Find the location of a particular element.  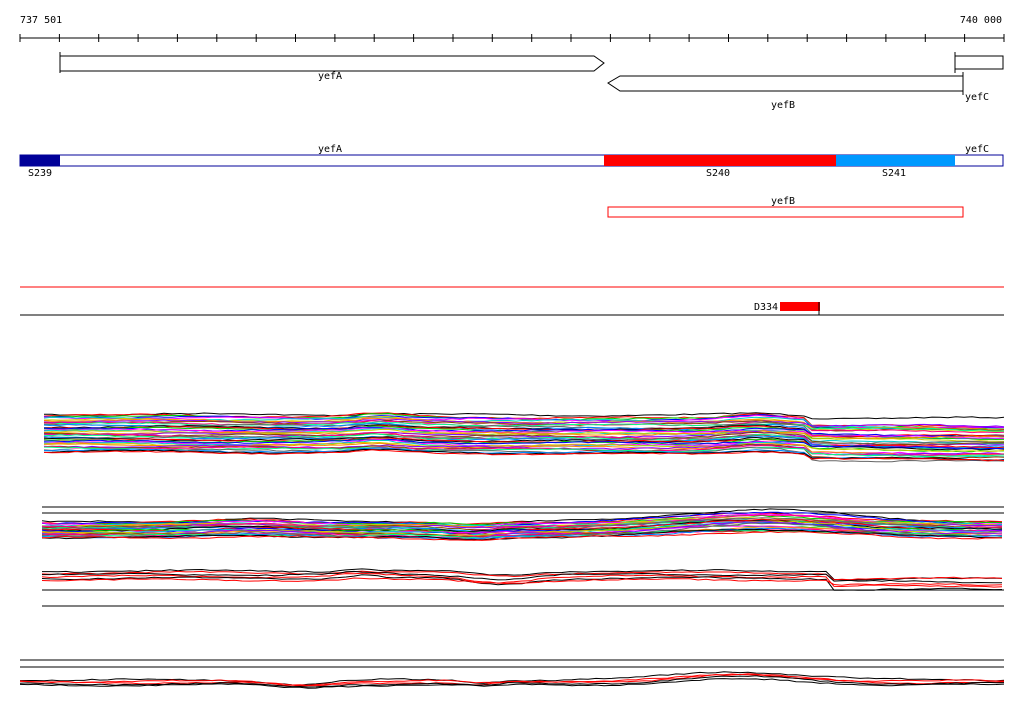

segment-label-S240: S240 is located at coordinates (718, 173).